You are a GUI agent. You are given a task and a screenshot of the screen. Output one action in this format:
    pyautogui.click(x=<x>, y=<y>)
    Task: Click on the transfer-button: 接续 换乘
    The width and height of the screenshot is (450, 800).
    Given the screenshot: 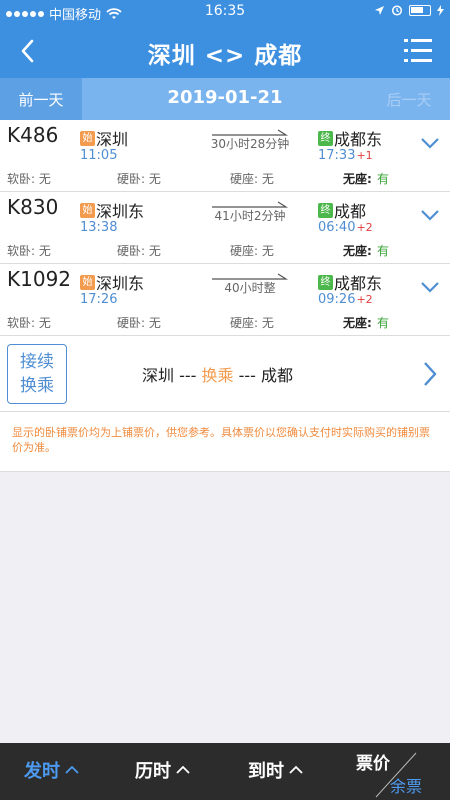 What is the action you would take?
    pyautogui.click(x=37, y=374)
    